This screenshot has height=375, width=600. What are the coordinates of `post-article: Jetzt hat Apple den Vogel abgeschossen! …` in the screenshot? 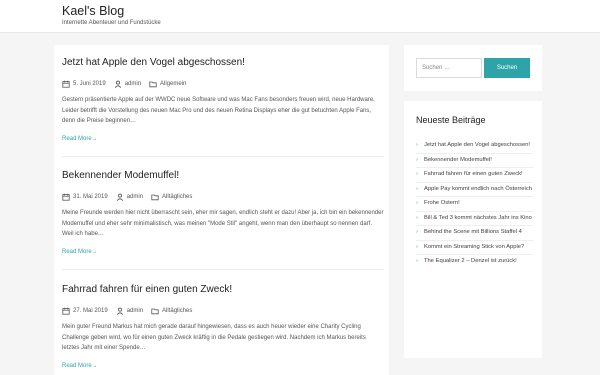 It's located at (223, 99).